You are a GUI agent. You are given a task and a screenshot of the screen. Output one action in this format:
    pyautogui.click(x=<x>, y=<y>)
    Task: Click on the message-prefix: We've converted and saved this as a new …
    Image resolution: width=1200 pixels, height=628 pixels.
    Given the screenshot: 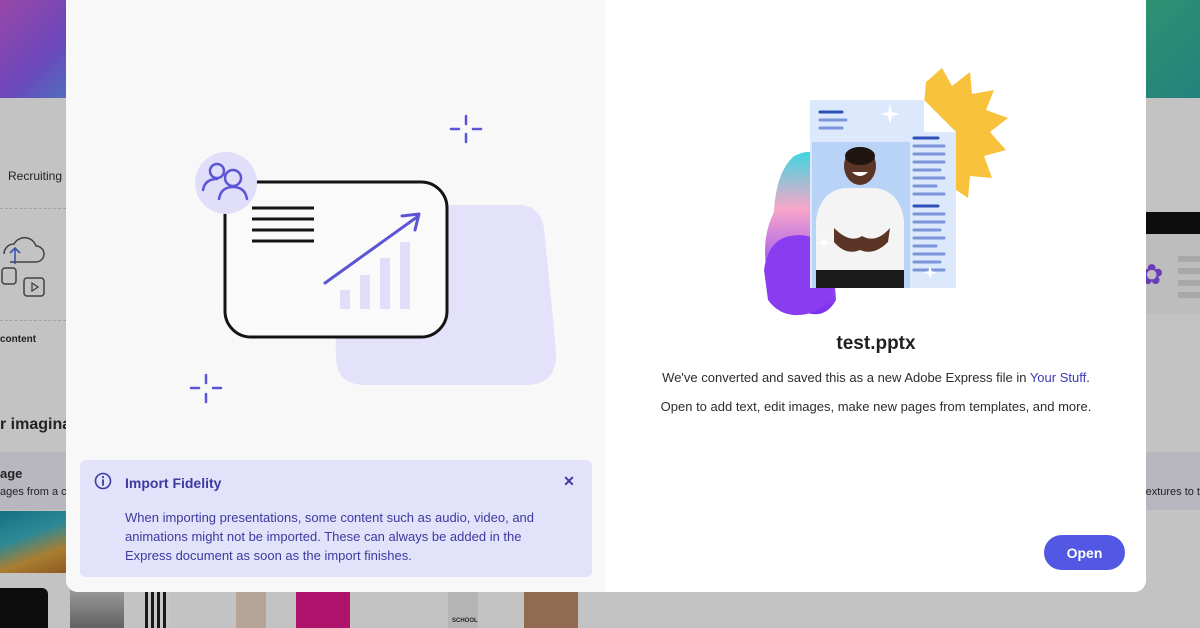 What is the action you would take?
    pyautogui.click(x=846, y=377)
    